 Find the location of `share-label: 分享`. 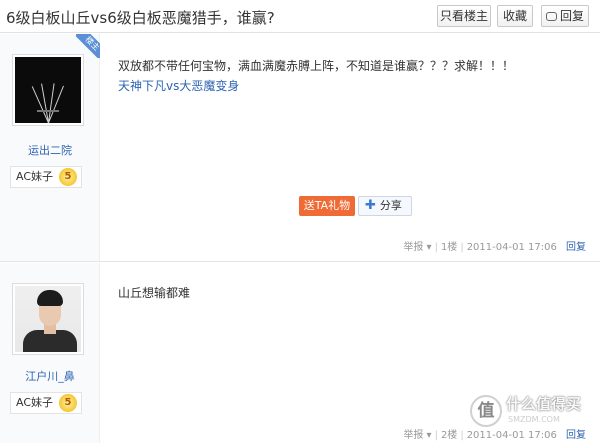

share-label: 分享 is located at coordinates (390, 205).